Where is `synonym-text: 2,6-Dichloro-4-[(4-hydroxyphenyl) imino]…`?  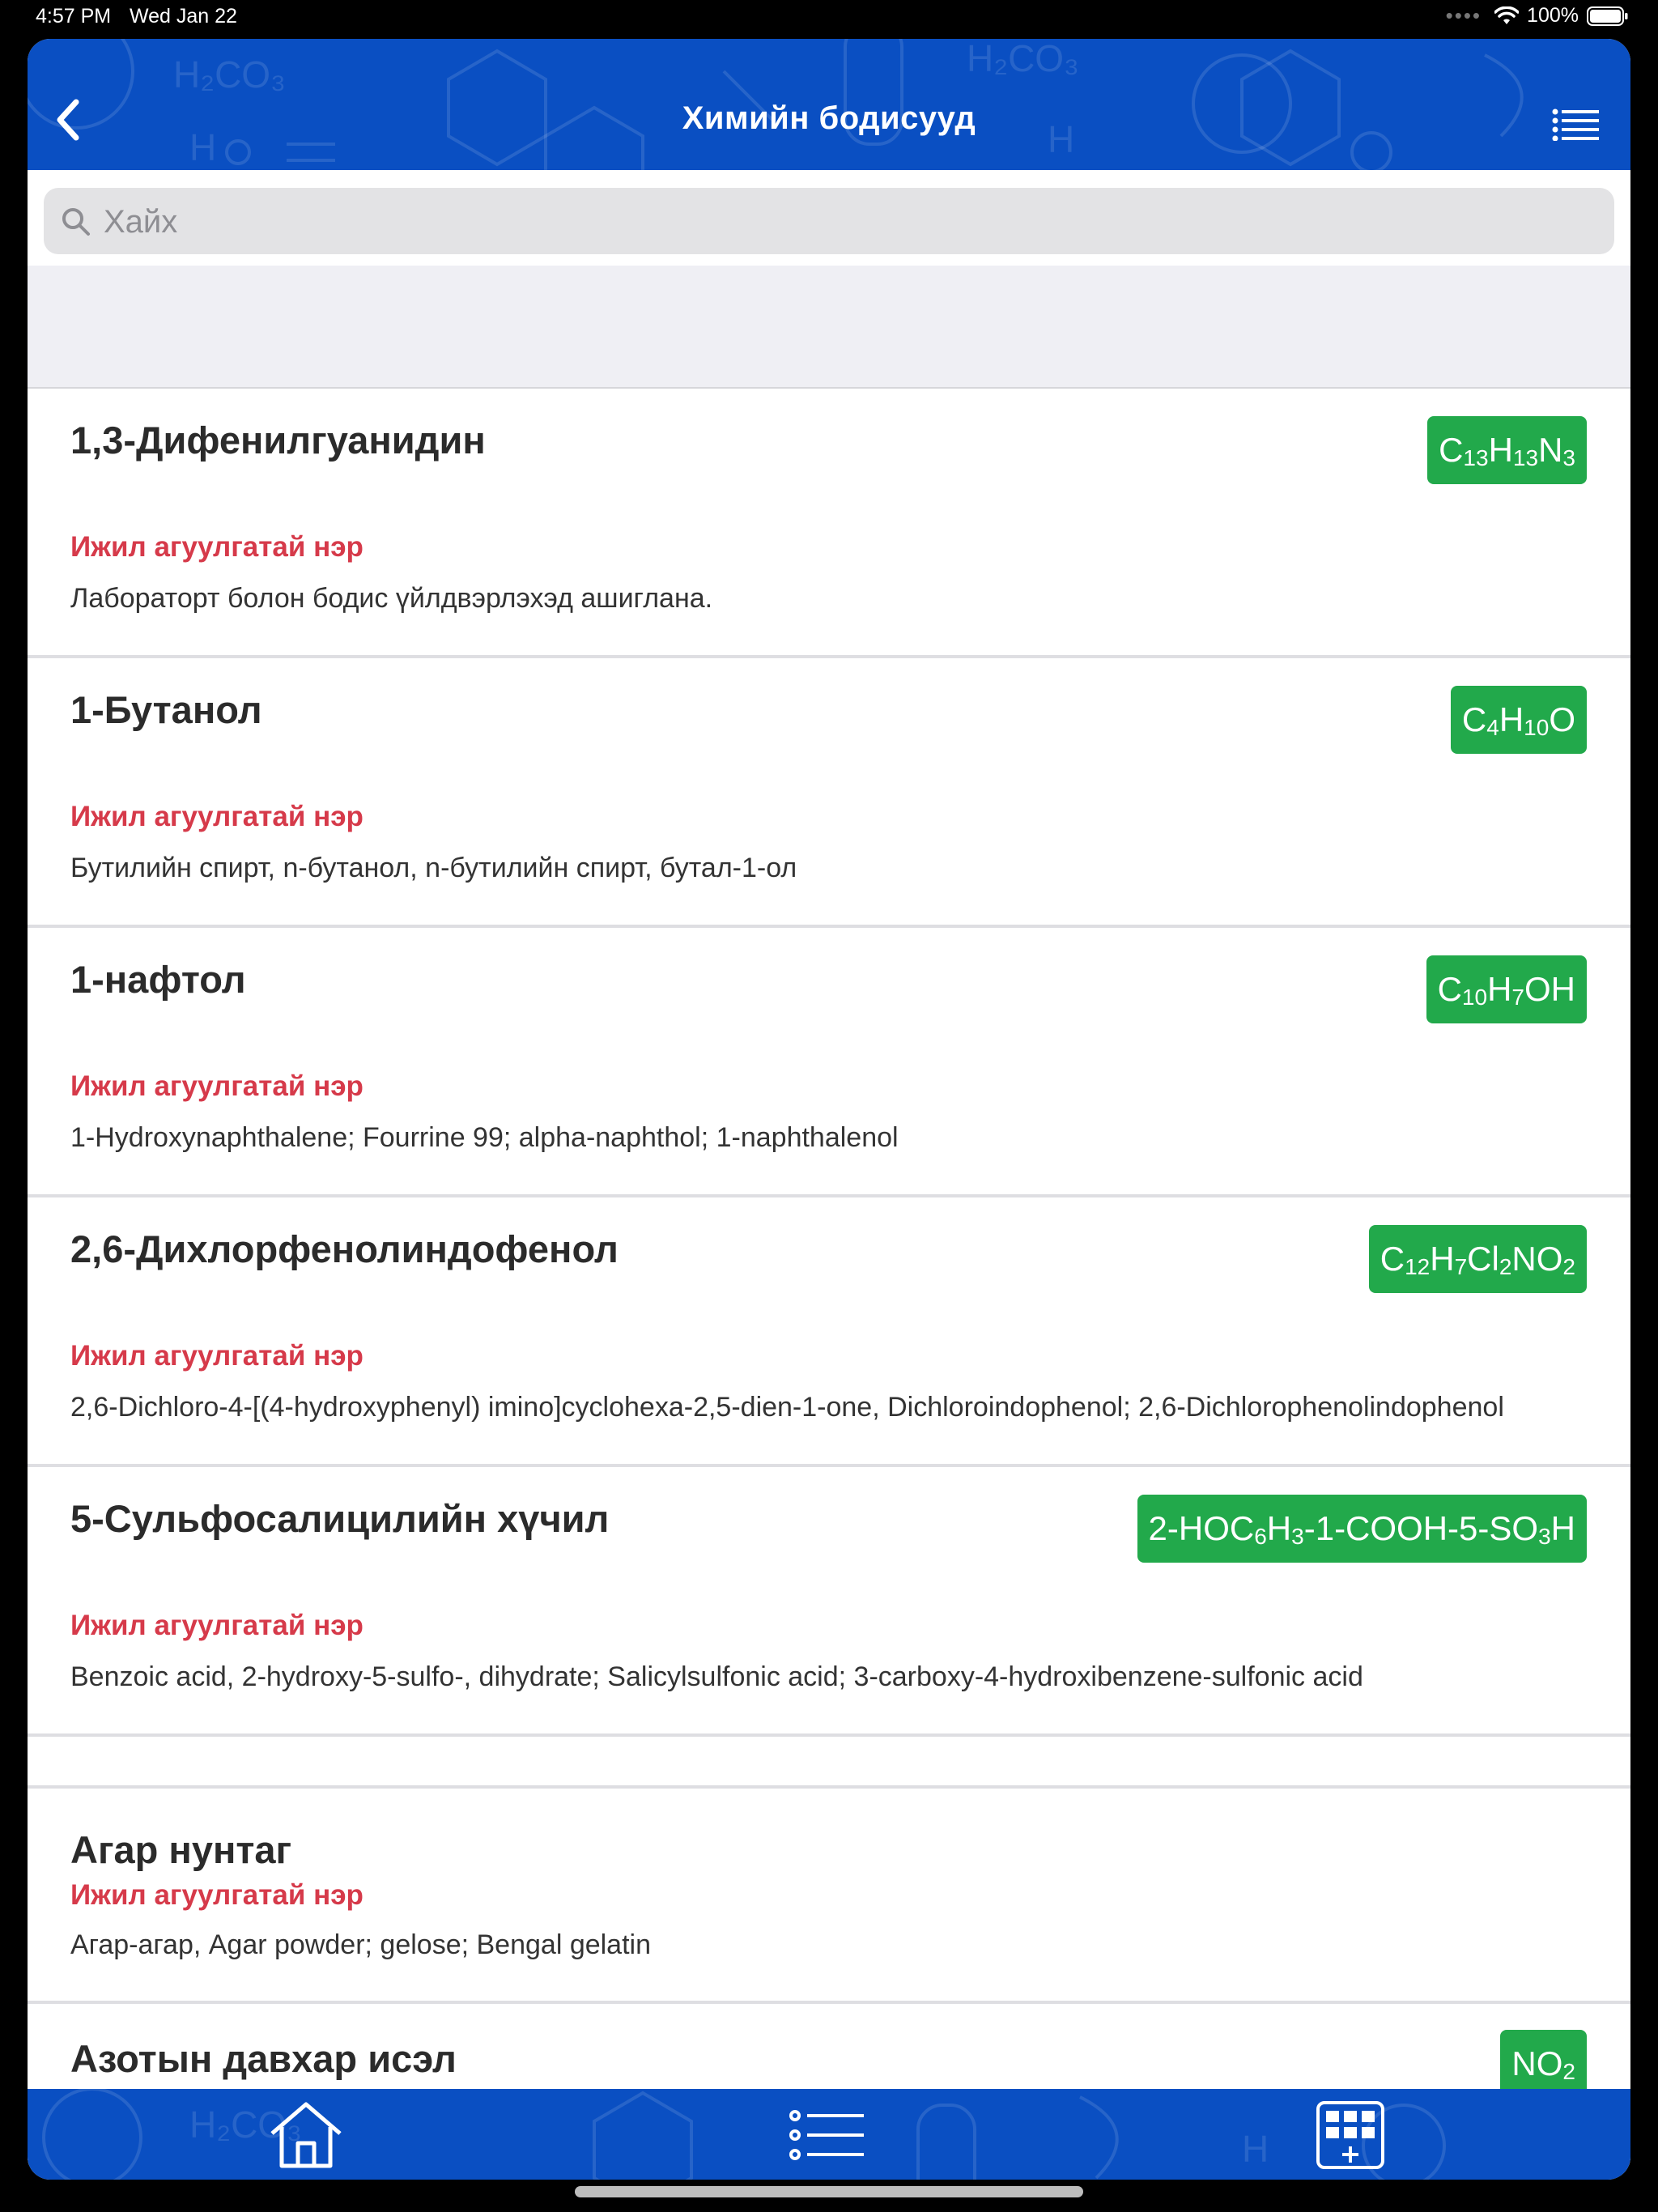
synonym-text: 2,6-Dichloro-4-[(4-hydroxyphenyl) imino]… is located at coordinates (787, 1407).